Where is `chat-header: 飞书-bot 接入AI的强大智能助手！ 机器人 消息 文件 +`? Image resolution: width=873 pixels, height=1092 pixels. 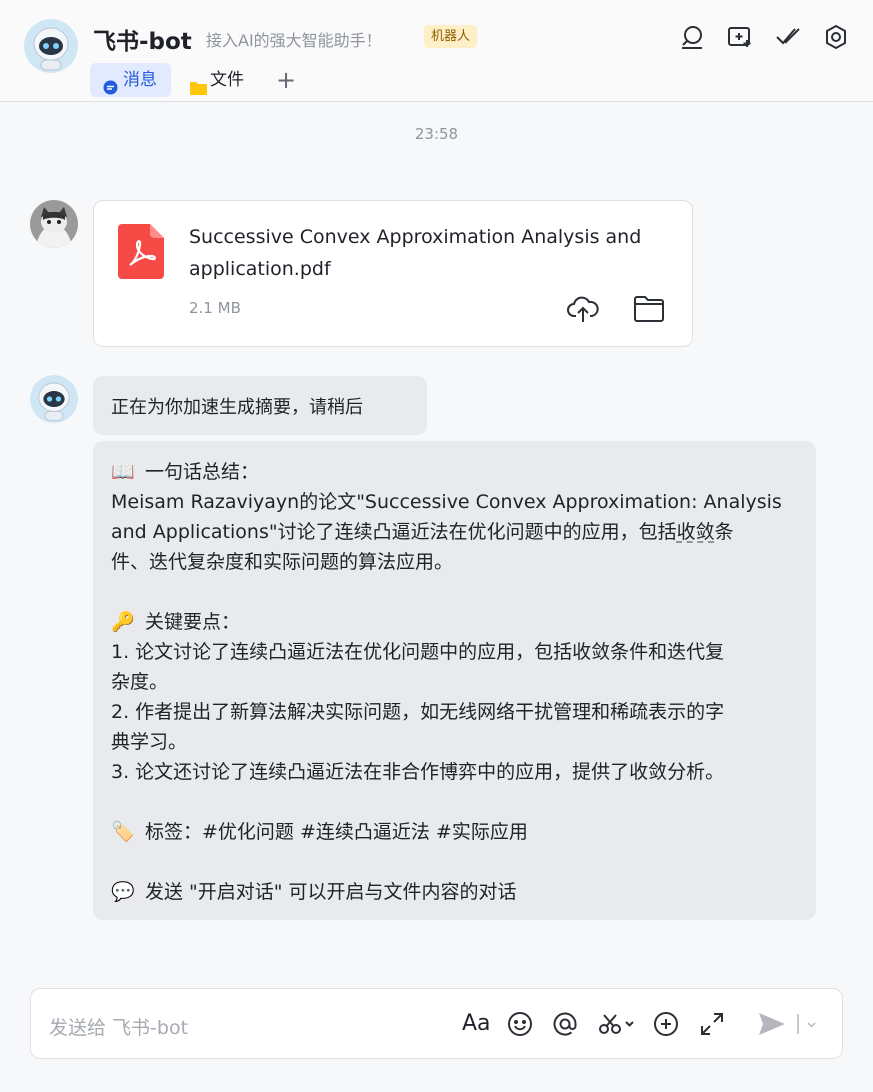
chat-header: 飞书-bot 接入AI的强大智能助手！ 机器人 消息 文件 + is located at coordinates (436, 51).